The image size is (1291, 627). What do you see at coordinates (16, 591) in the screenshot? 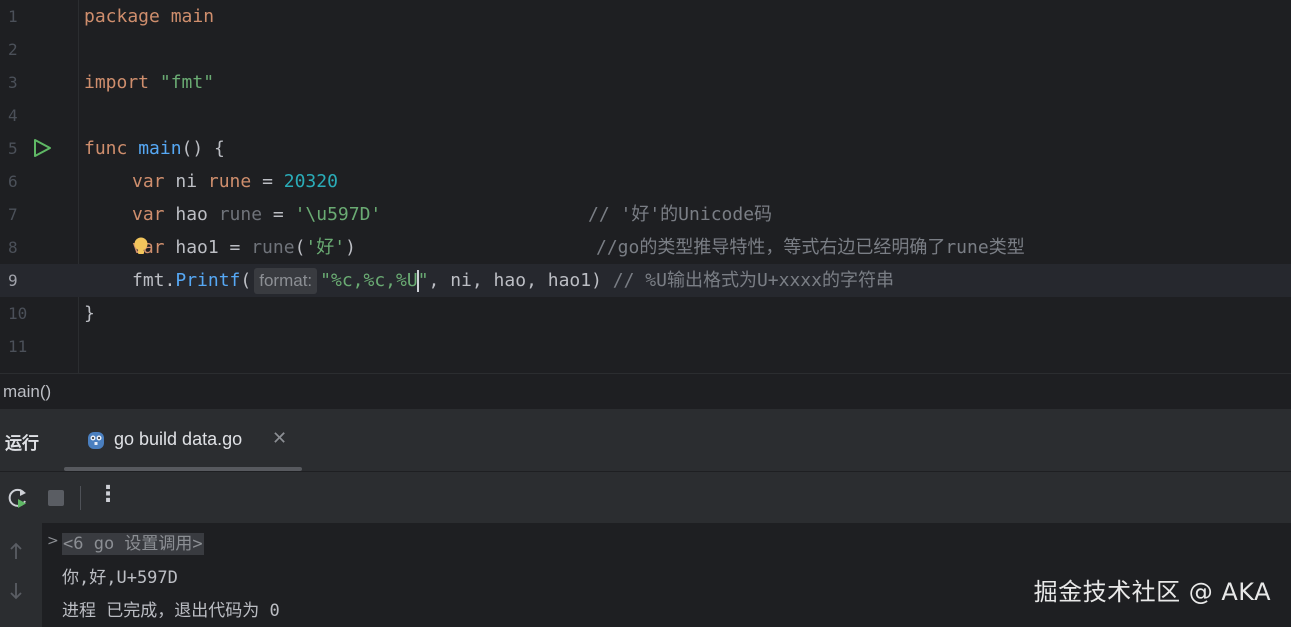
I see `arrow-down-icon` at bounding box center [16, 591].